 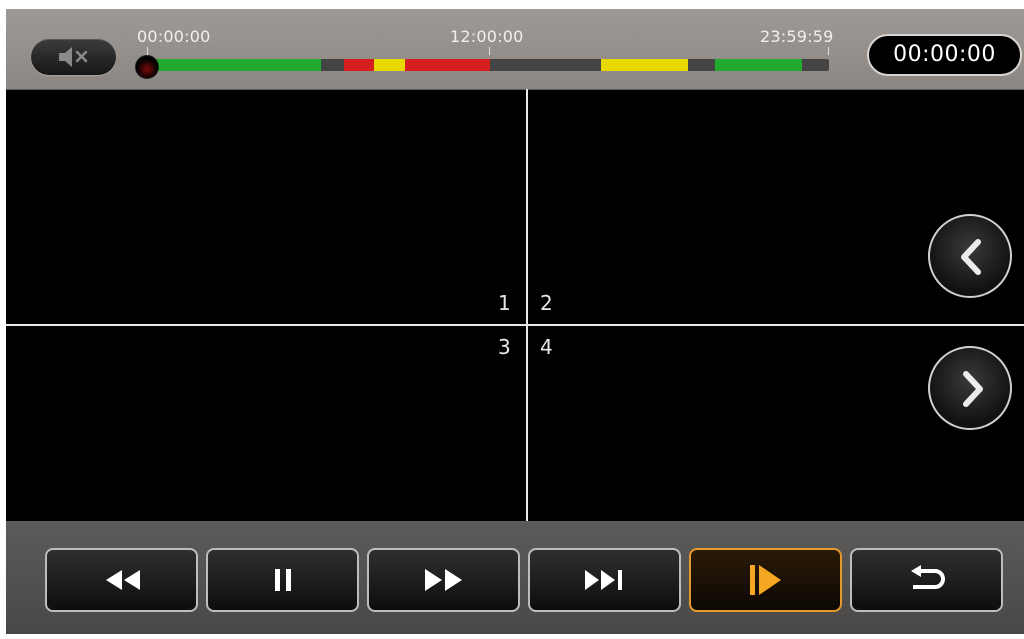 I want to click on play-button, so click(x=765, y=580).